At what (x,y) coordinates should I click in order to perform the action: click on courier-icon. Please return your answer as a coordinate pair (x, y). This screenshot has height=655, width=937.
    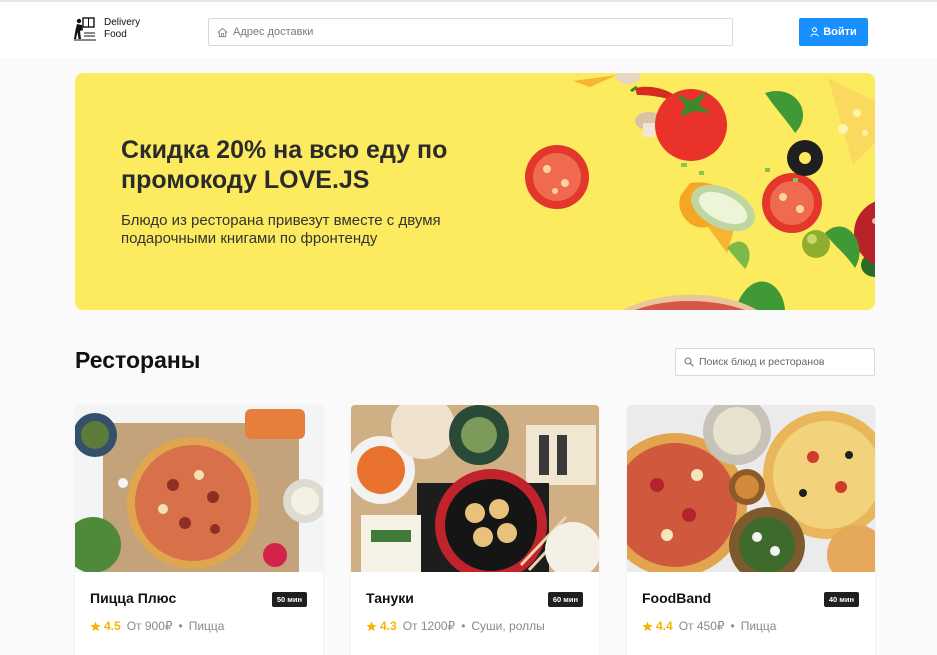
    Looking at the image, I should click on (85, 29).